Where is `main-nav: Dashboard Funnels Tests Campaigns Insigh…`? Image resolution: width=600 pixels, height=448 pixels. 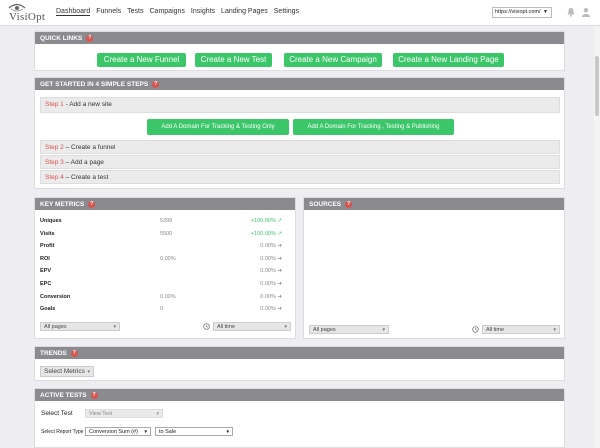
main-nav: Dashboard Funnels Tests Campaigns Insigh… is located at coordinates (177, 12).